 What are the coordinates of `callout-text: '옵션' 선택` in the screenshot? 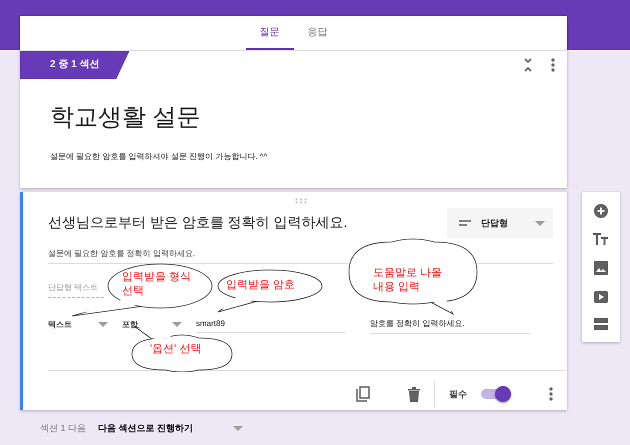 It's located at (176, 349).